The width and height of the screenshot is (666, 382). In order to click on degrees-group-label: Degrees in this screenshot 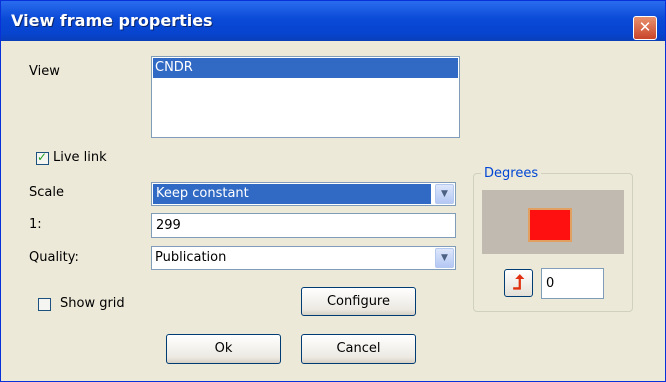, I will do `click(511, 173)`.